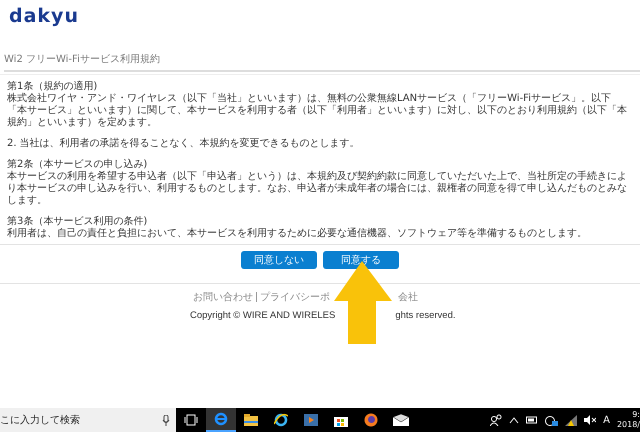 This screenshot has width=640, height=432. What do you see at coordinates (184, 144) in the screenshot?
I see `terms-paragraph: 2. 当社は、利用者の承諾を得ることなく、本規約を変更できるものとします。` at bounding box center [184, 144].